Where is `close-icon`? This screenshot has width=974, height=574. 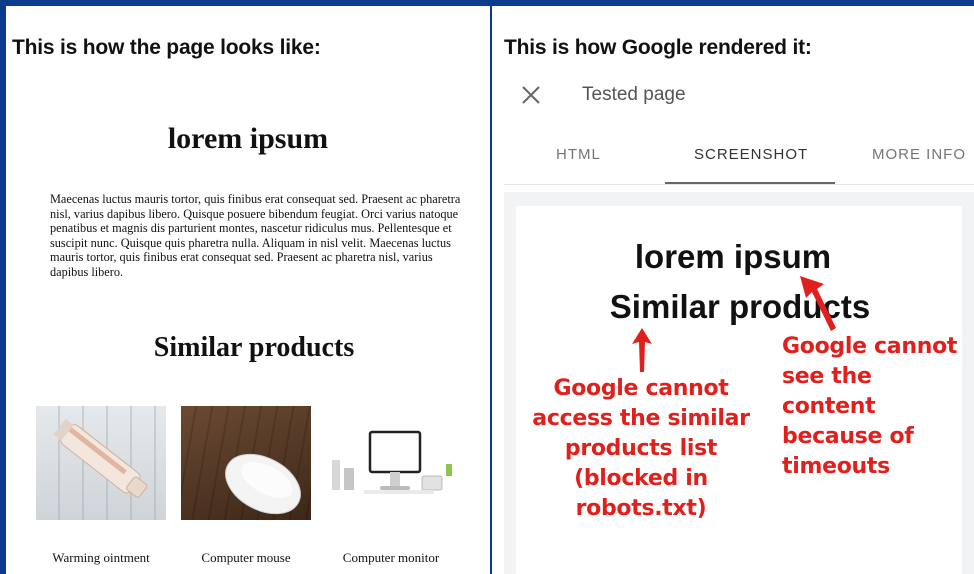 close-icon is located at coordinates (531, 95).